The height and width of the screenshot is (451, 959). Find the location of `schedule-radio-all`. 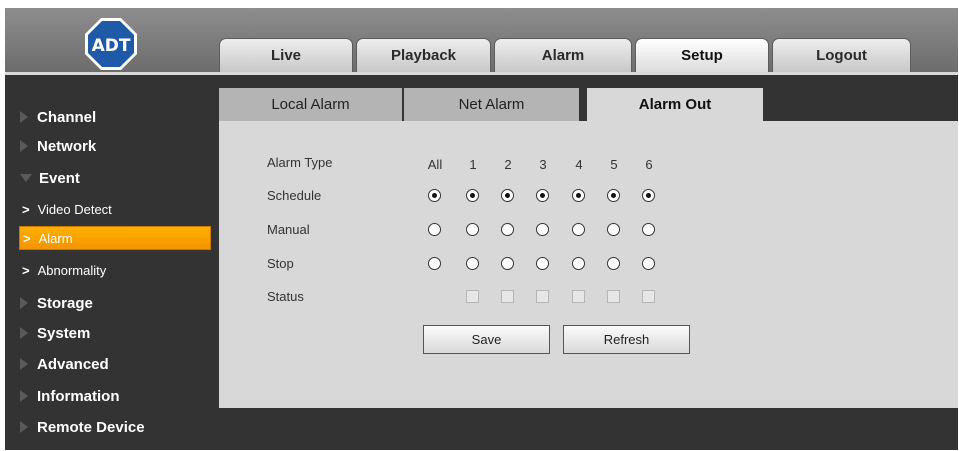

schedule-radio-all is located at coordinates (434, 195).